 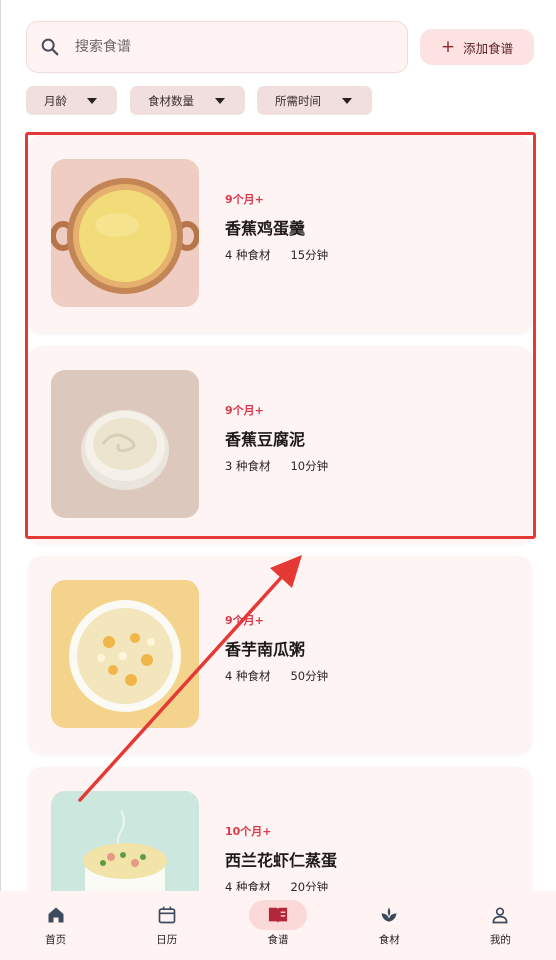 What do you see at coordinates (248, 466) in the screenshot?
I see `recipe-ingredient-count: 3 种食材` at bounding box center [248, 466].